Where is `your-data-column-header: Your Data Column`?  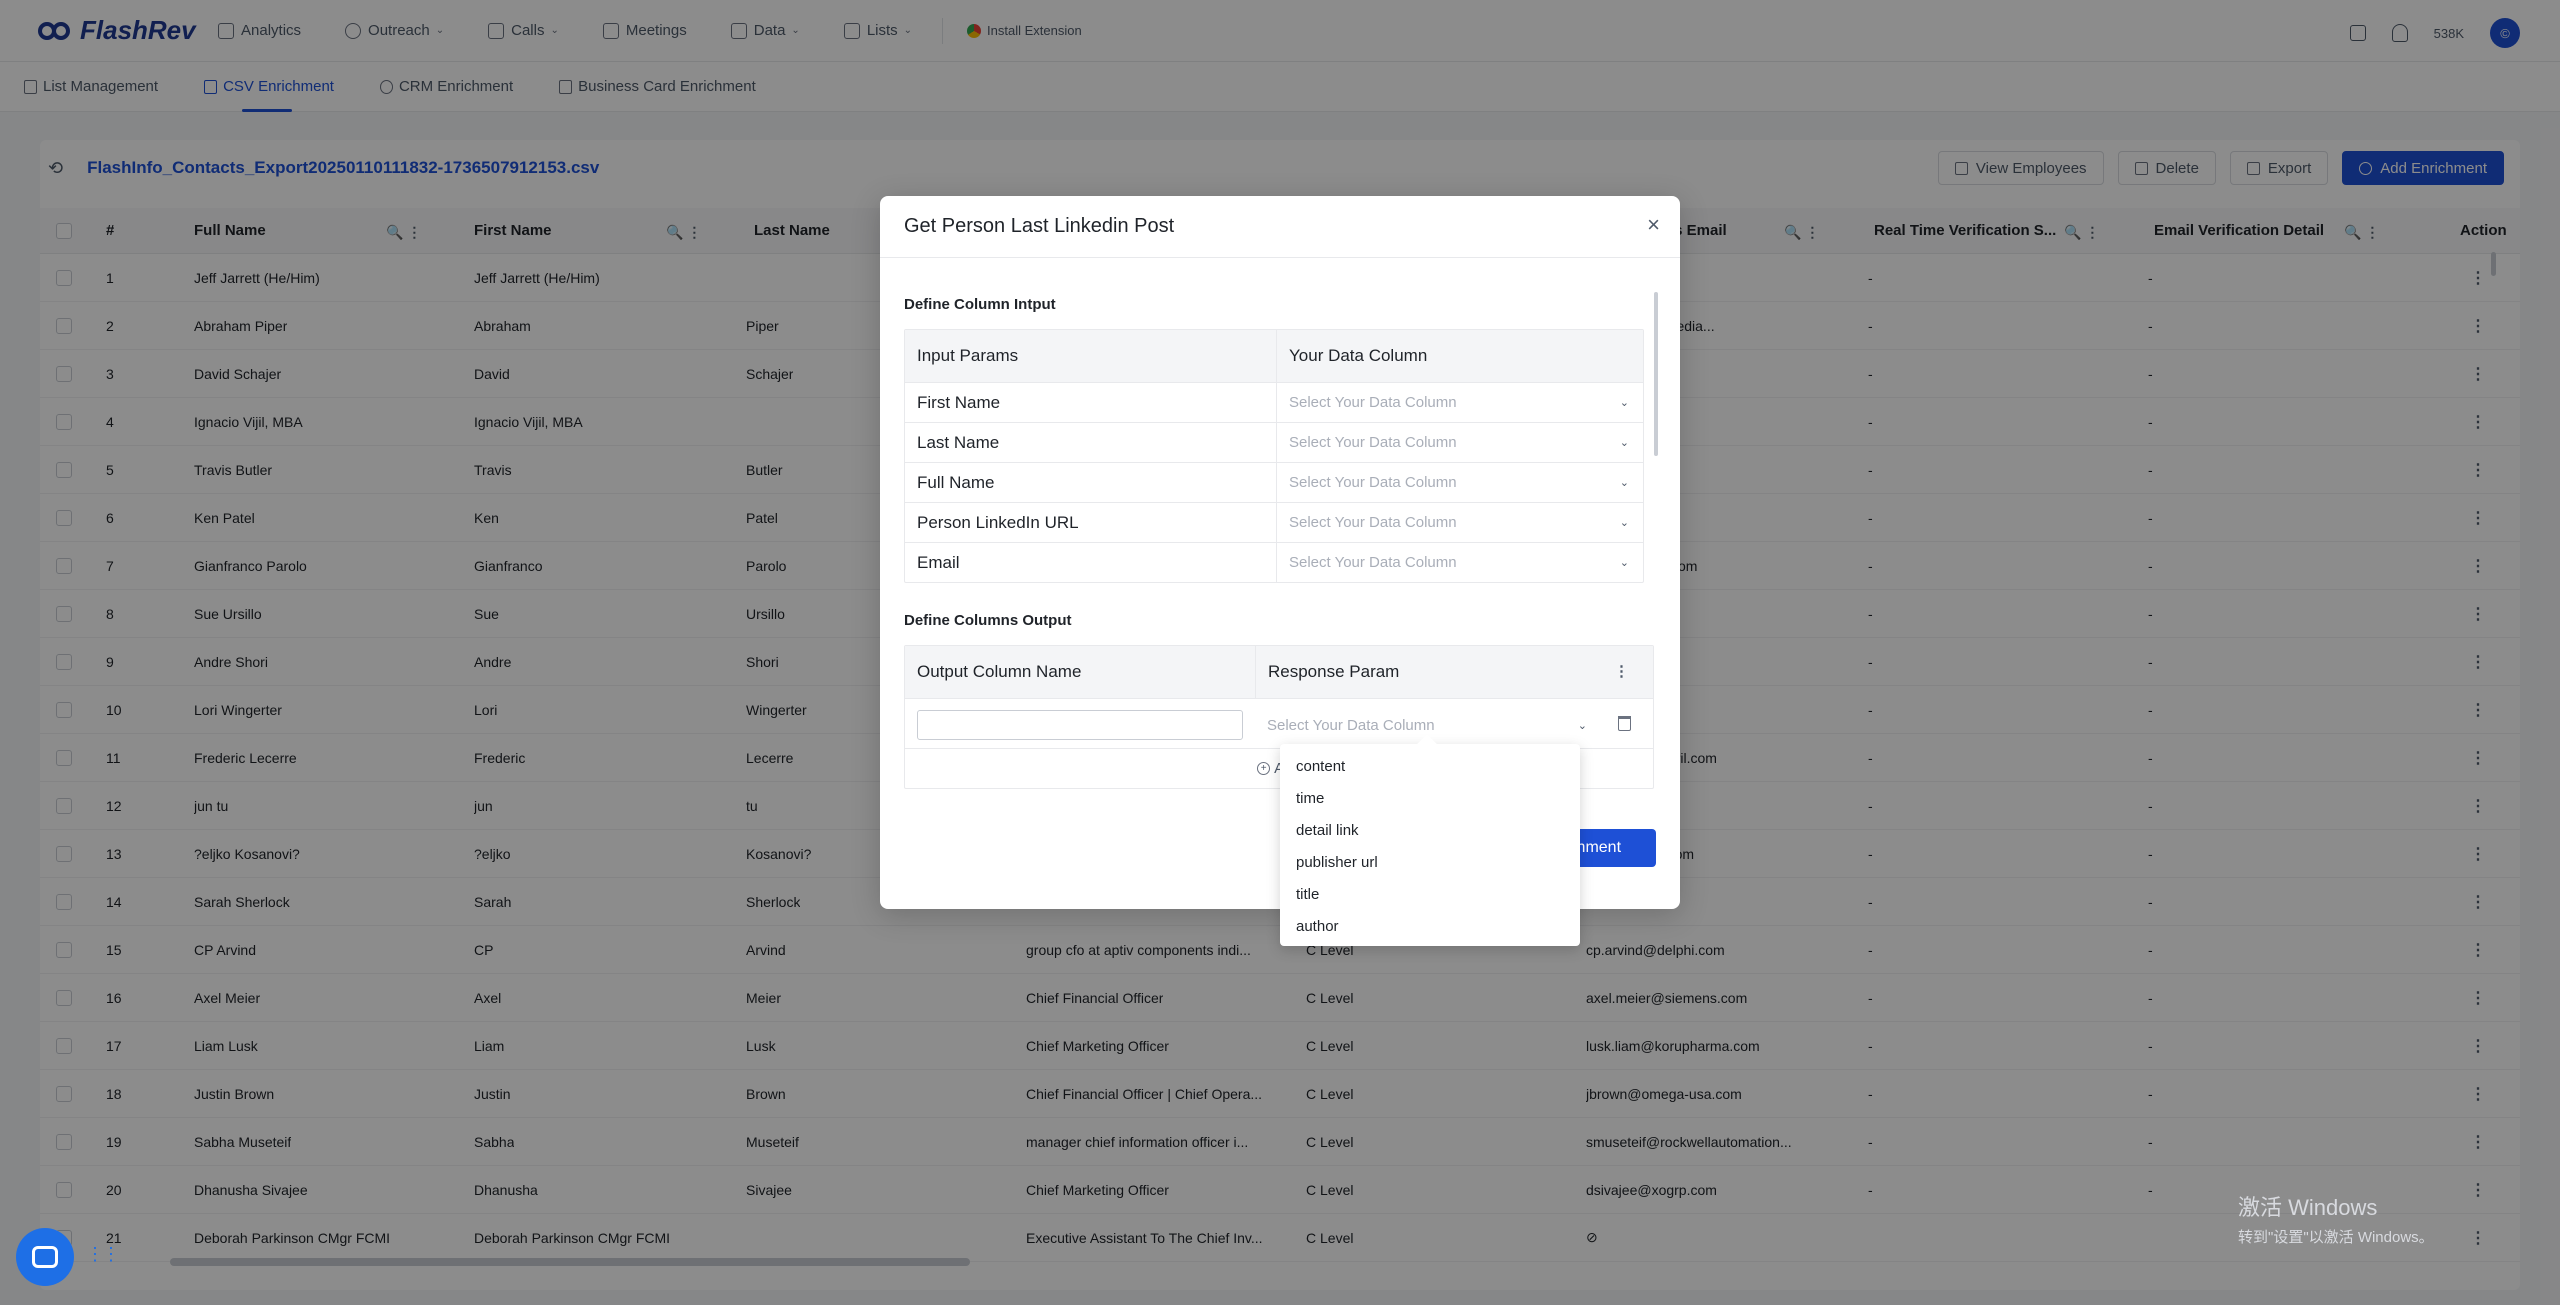 your-data-column-header: Your Data Column is located at coordinates (1358, 355).